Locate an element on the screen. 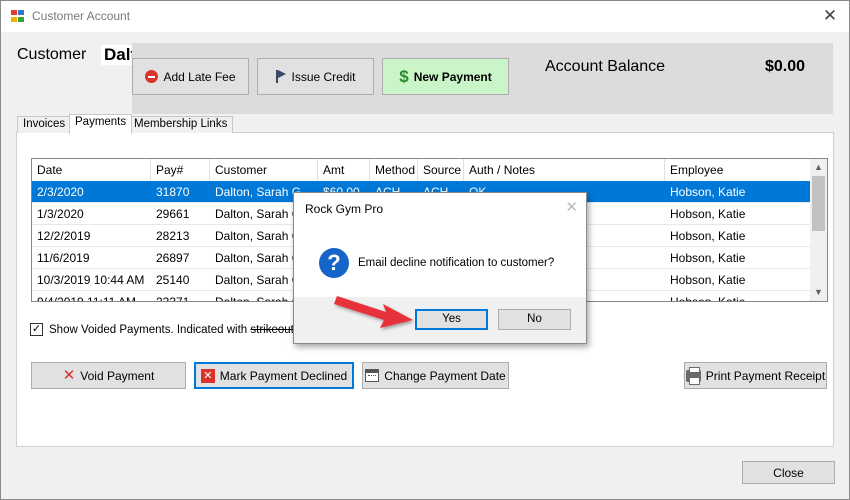 This screenshot has width=850, height=500. title-bar: Customer Account ✕ is located at coordinates (425, 16).